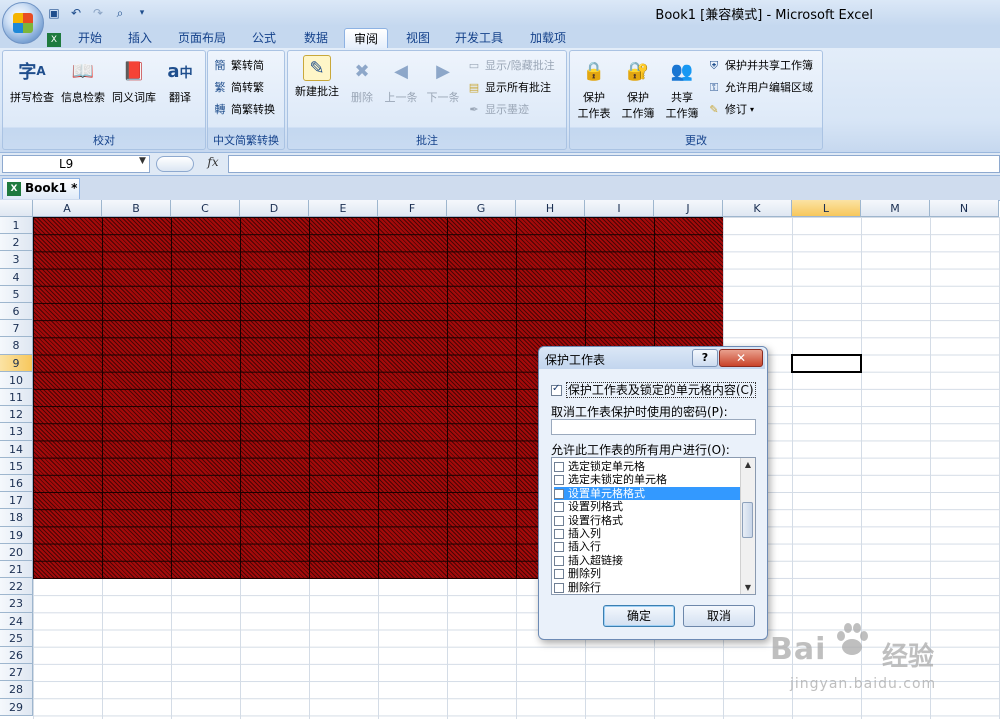 The height and width of the screenshot is (719, 1000). What do you see at coordinates (401, 80) in the screenshot?
I see `previous-comment-button: ◀ 上一条` at bounding box center [401, 80].